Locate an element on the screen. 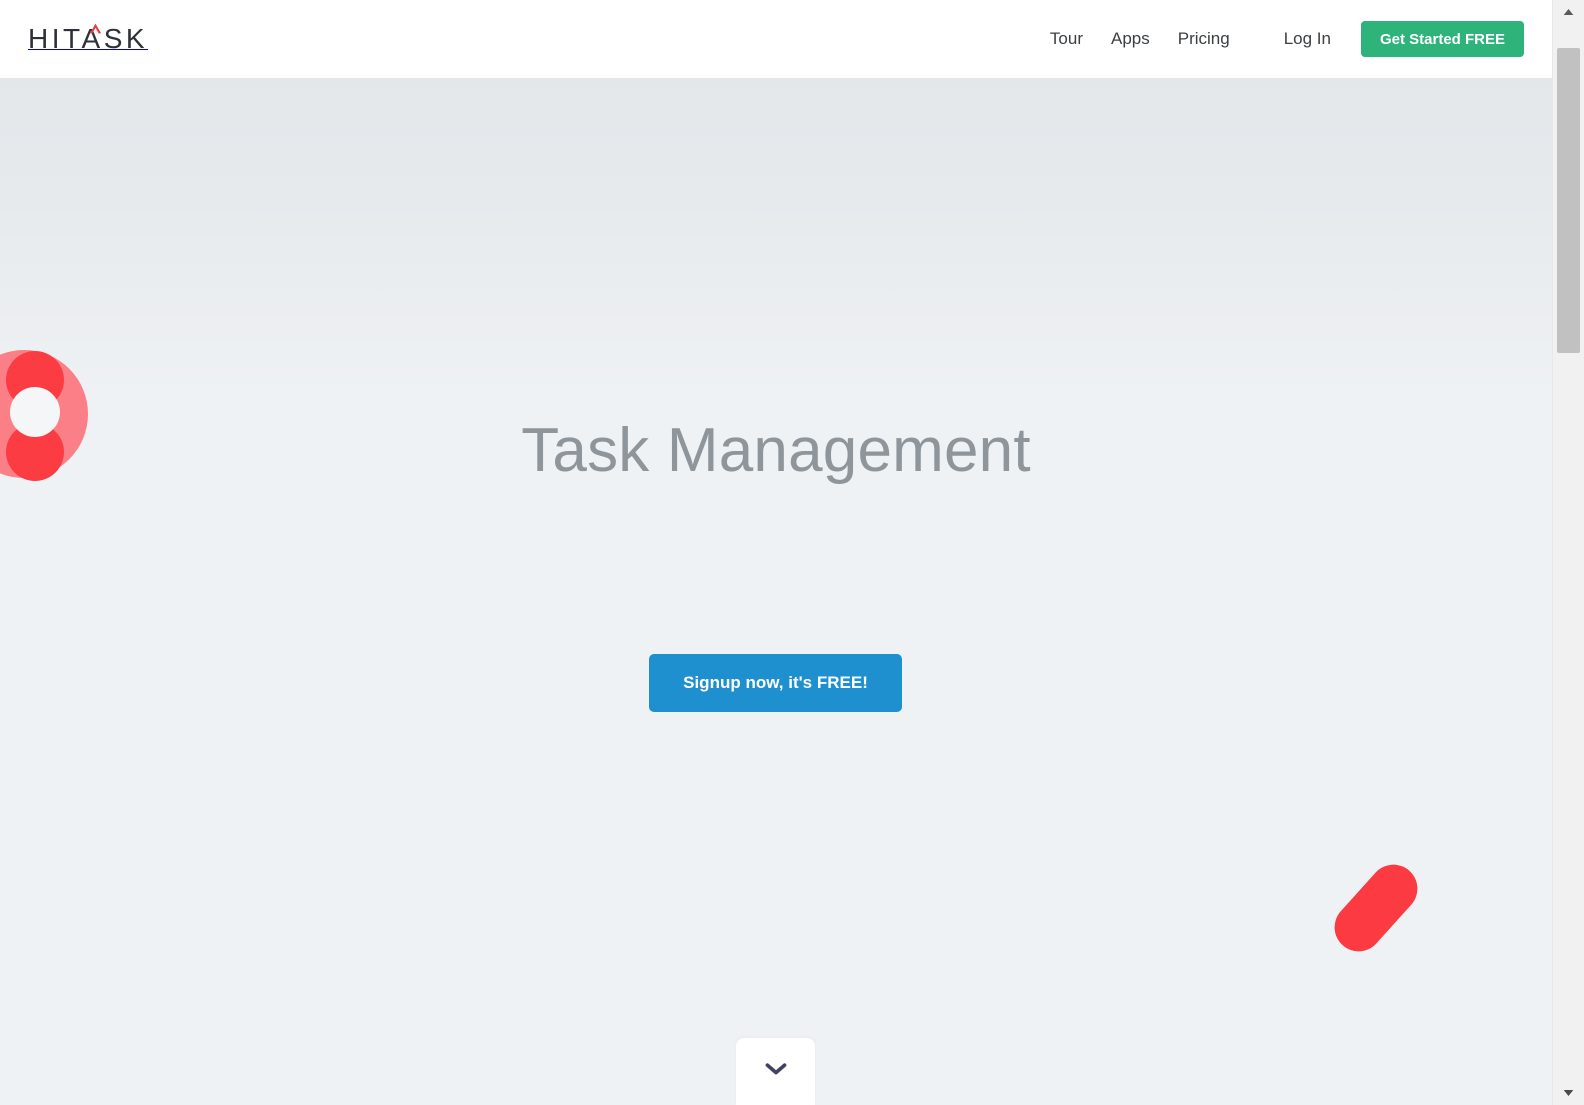 The image size is (1584, 1105). nav-link-tour: Tour is located at coordinates (1066, 39).